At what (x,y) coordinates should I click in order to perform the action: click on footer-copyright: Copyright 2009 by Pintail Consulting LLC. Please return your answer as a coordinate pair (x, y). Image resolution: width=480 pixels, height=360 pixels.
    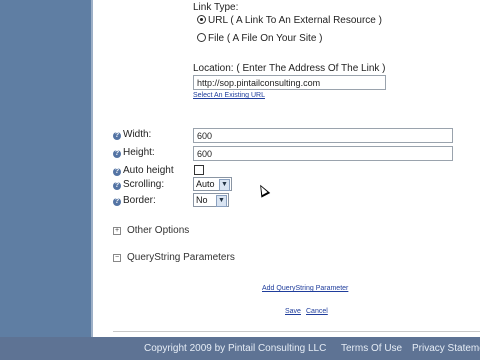
    Looking at the image, I should click on (235, 348).